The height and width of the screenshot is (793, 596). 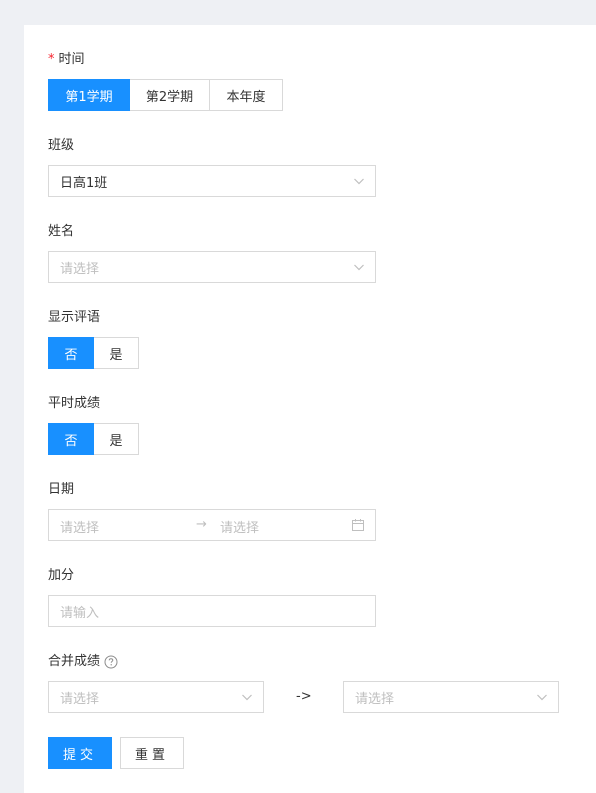 I want to click on date-end-input: 请选择, so click(x=239, y=526).